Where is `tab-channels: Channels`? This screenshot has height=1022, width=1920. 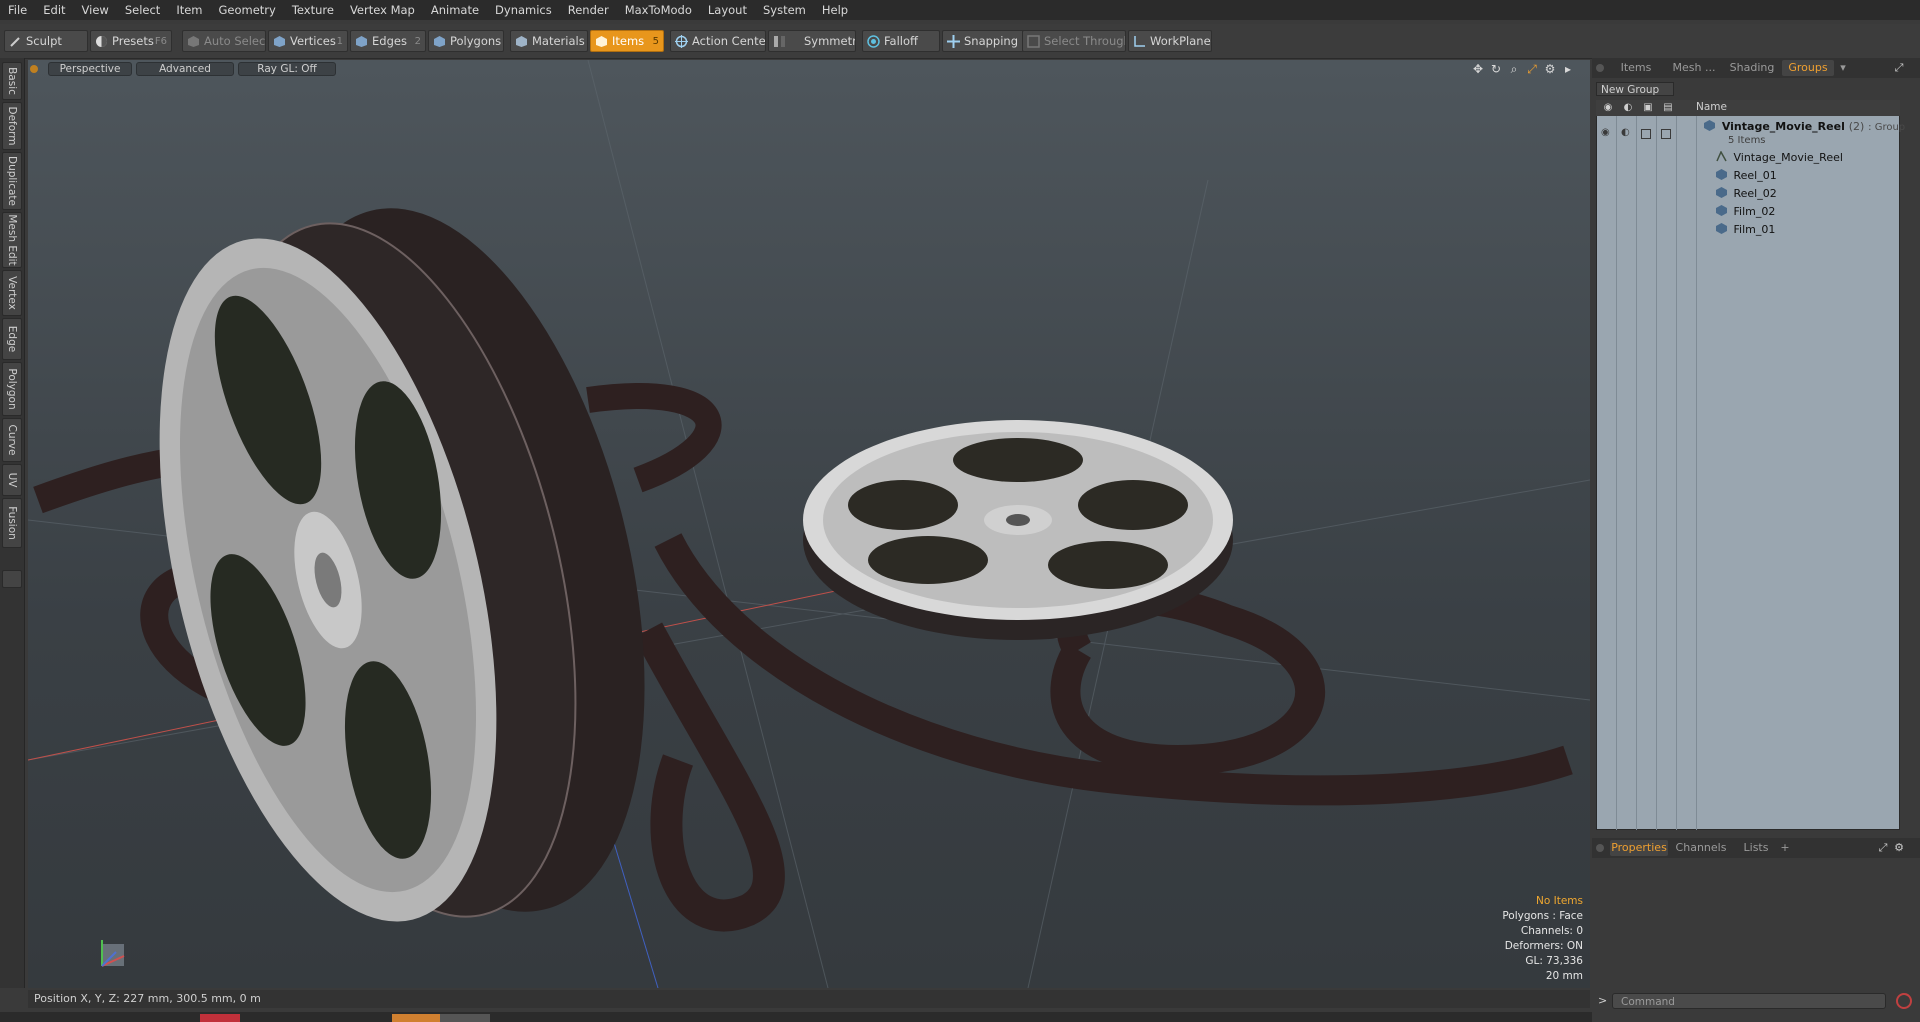
tab-channels: Channels is located at coordinates (1701, 848).